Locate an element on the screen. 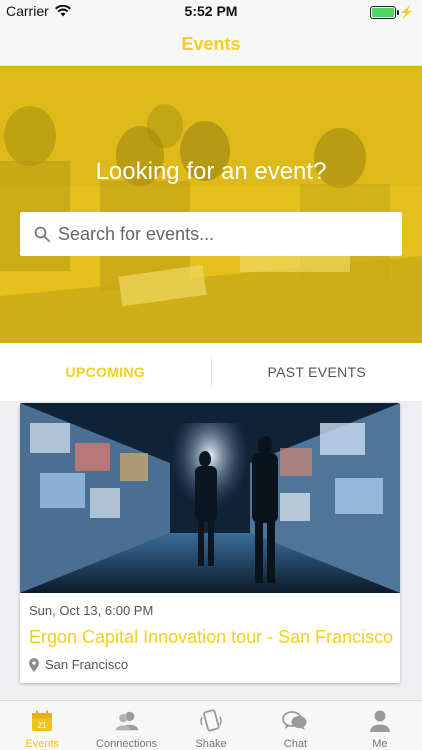 Image resolution: width=422 pixels, height=750 pixels. navigation-bar: Events is located at coordinates (211, 45).